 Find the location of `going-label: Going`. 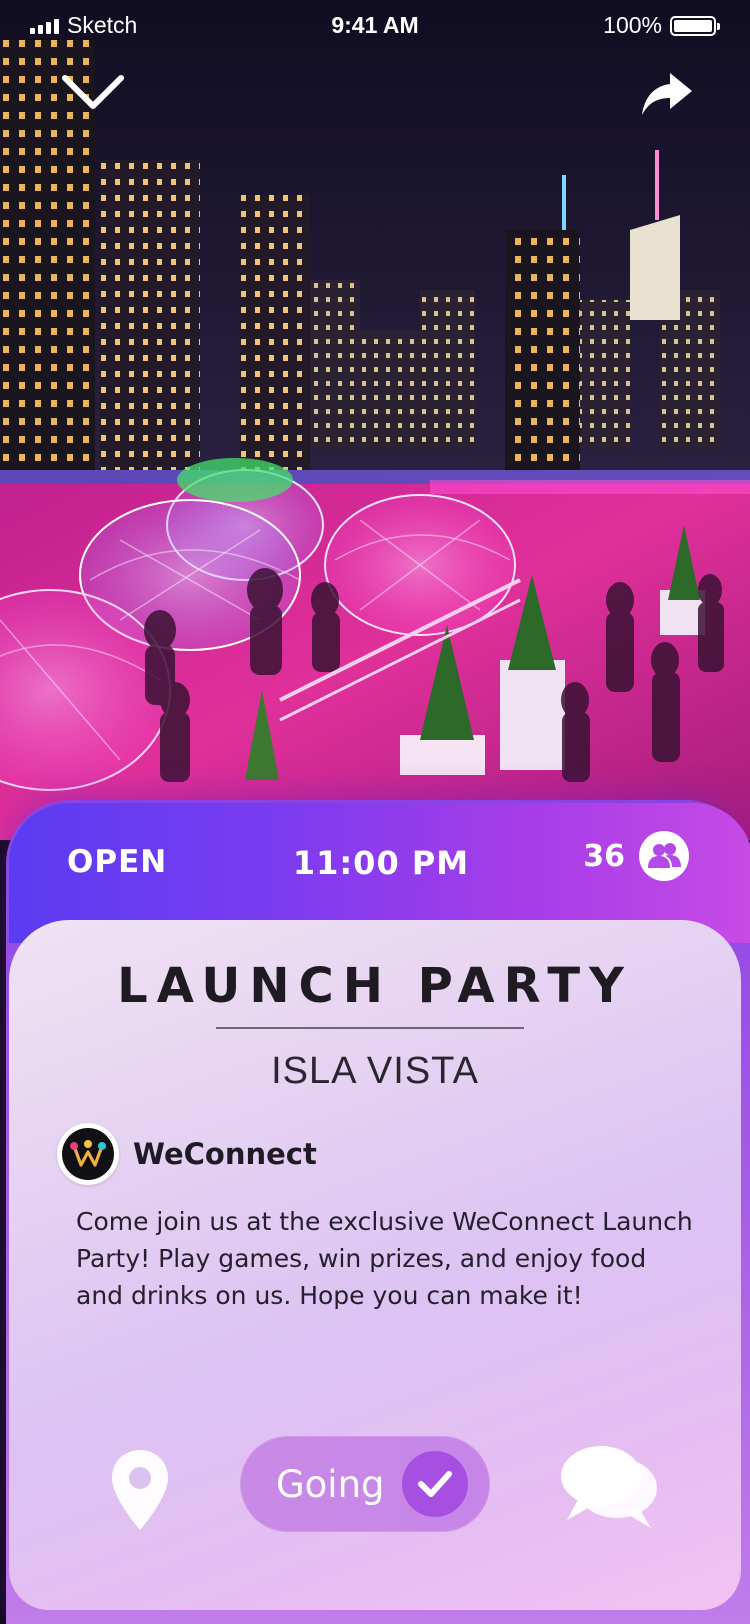

going-label: Going is located at coordinates (330, 1484).